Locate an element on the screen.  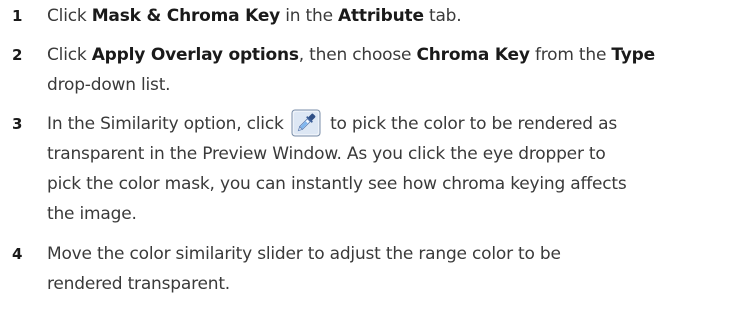
step-number: 4 is located at coordinates (17, 254).